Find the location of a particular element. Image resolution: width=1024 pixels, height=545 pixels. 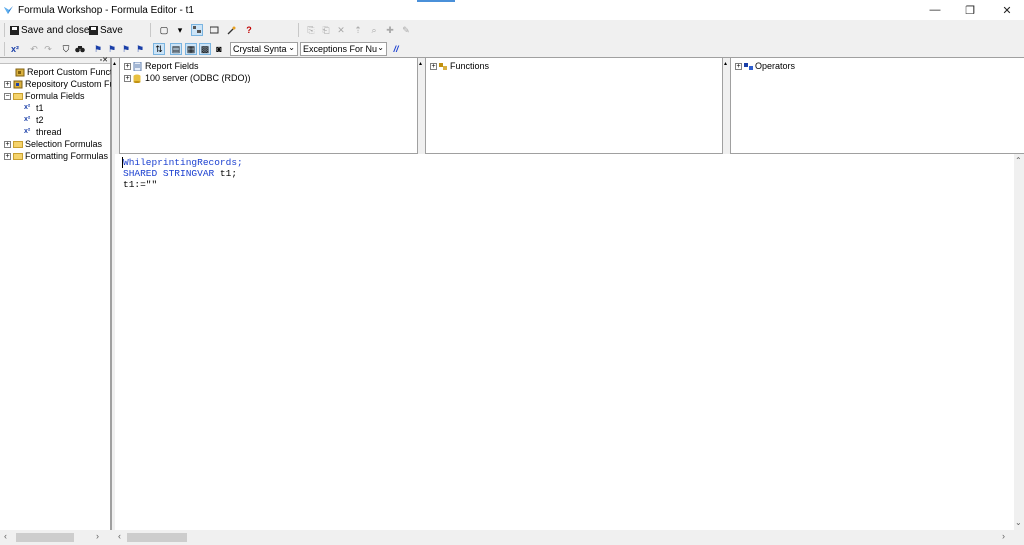

tree-item-functions: + Functions is located at coordinates (459, 66).